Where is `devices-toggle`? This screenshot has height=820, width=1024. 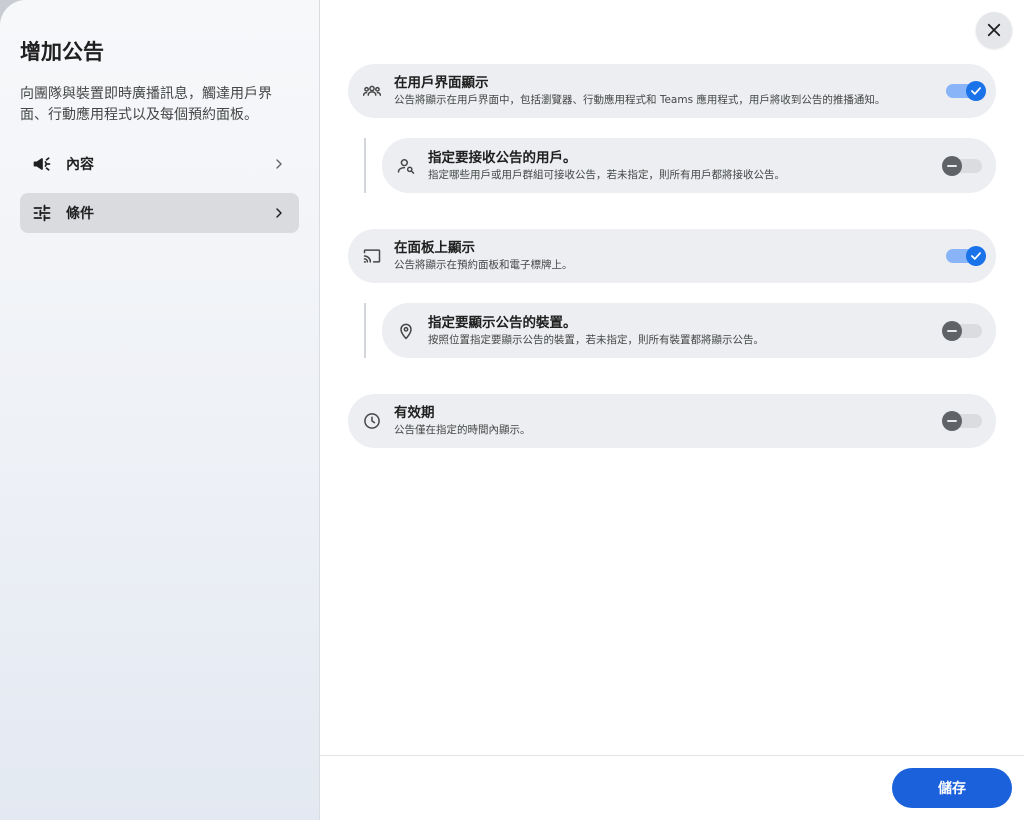 devices-toggle is located at coordinates (962, 330).